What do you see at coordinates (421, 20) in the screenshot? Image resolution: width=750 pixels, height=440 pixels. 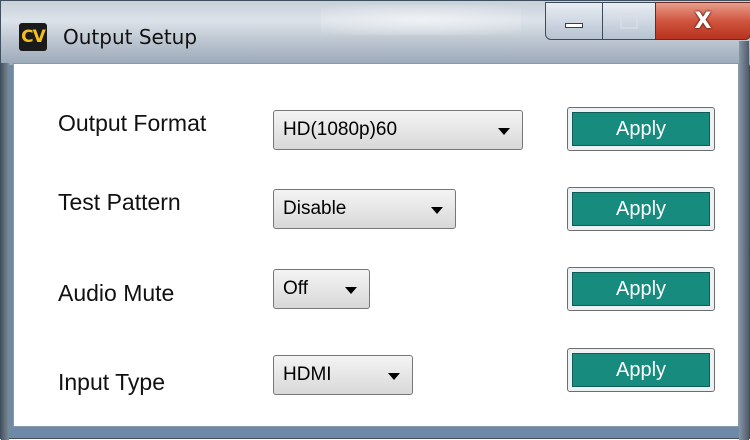 I see `title-bar-highlight` at bounding box center [421, 20].